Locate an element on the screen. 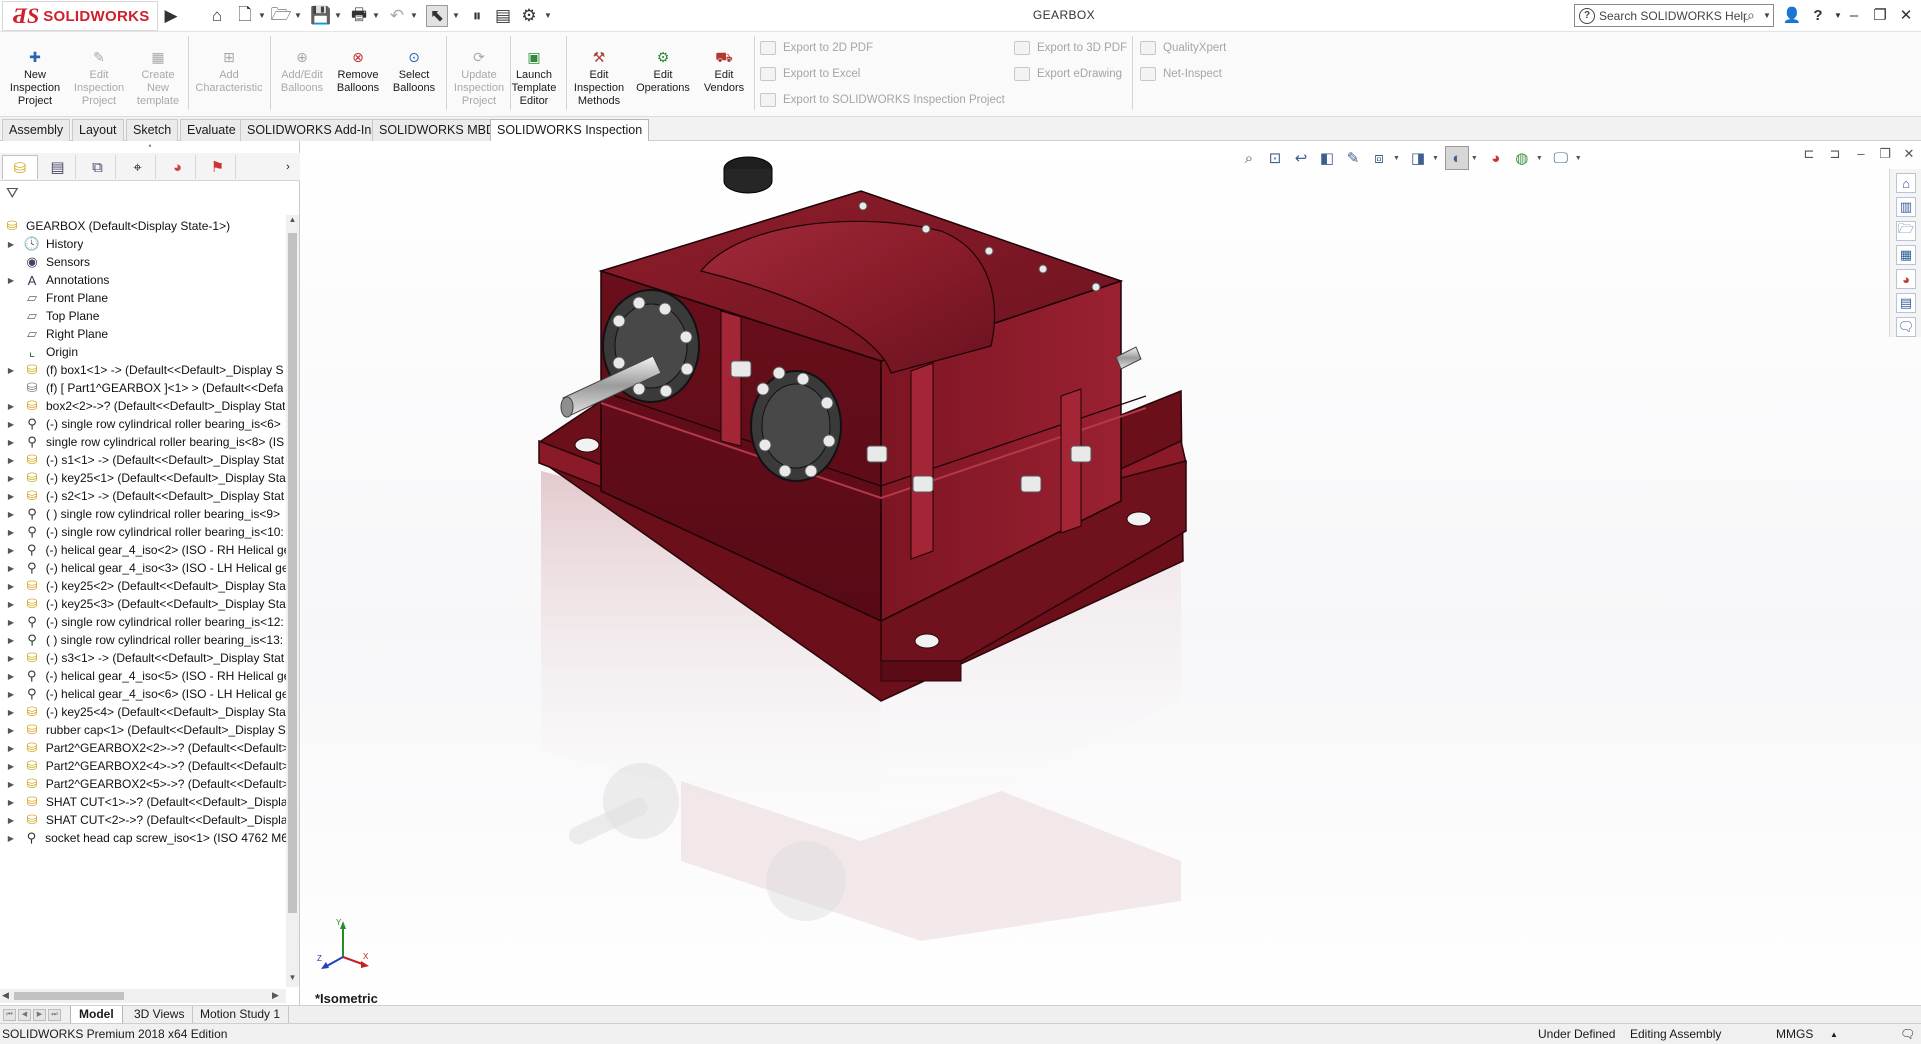  viewport-close-icon: ✕ is located at coordinates (1909, 156).